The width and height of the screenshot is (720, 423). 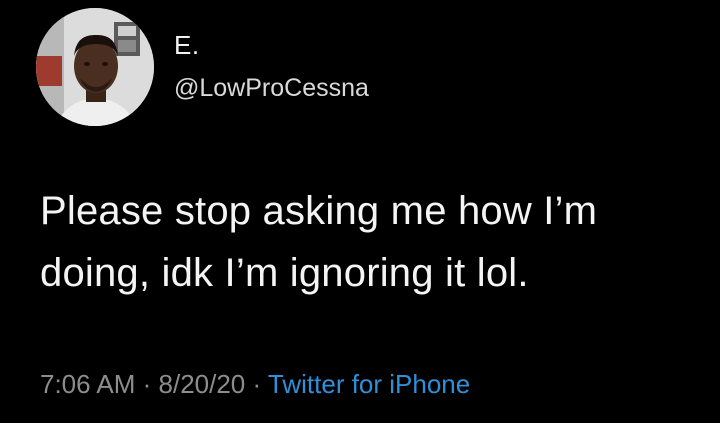 I want to click on avatar-photo, so click(x=95, y=67).